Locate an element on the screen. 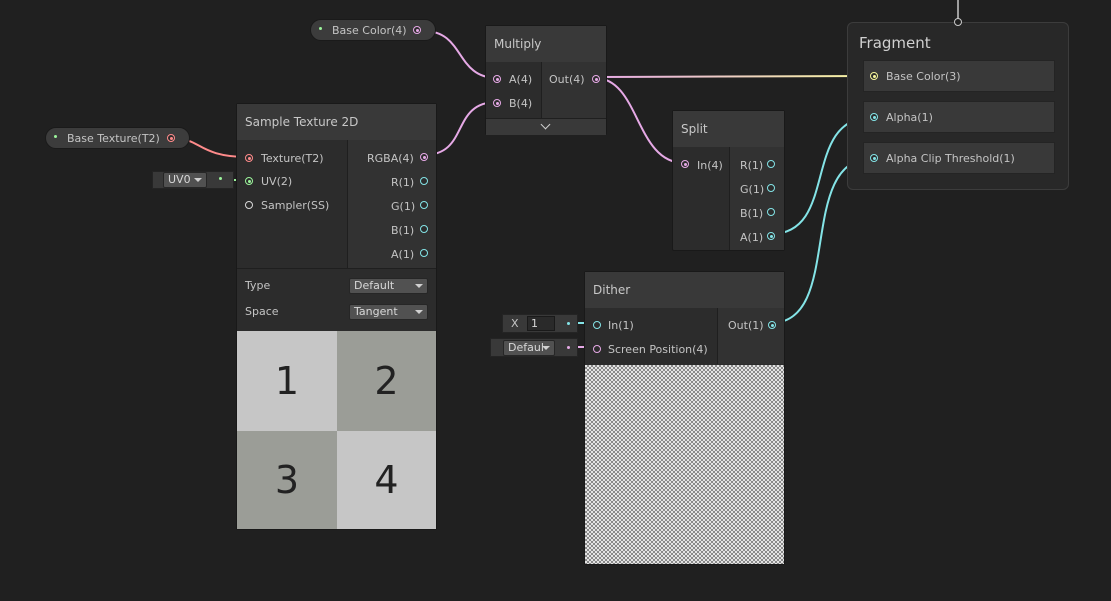 This screenshot has height=601, width=1111. node-collapse-bar is located at coordinates (546, 126).